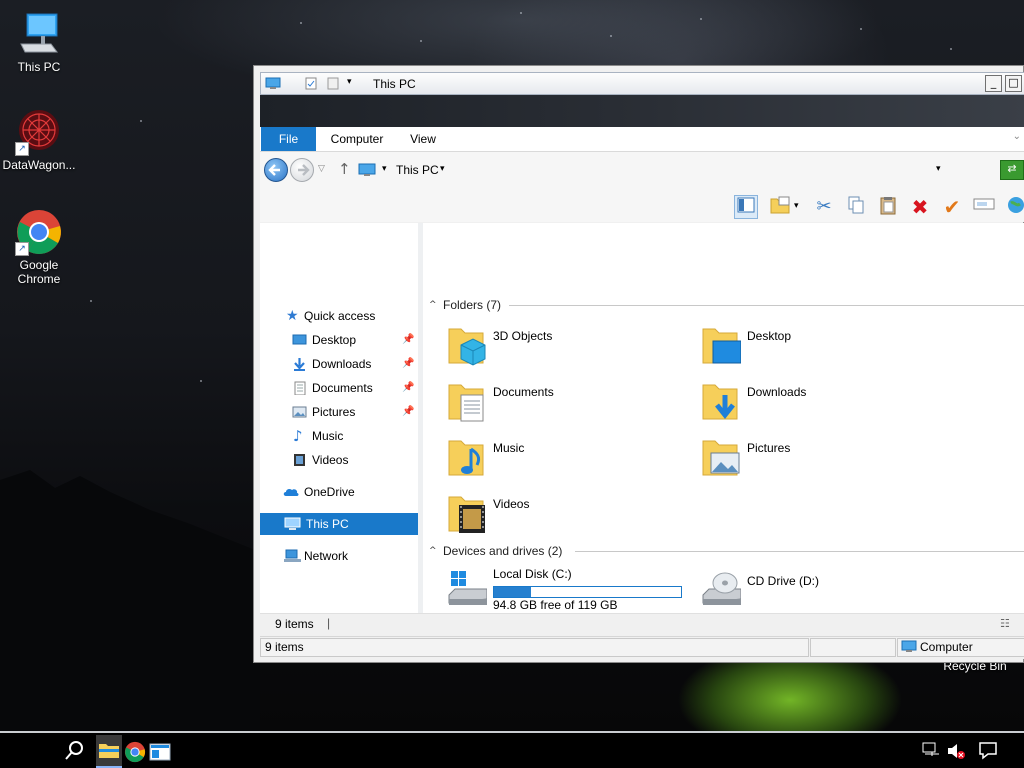  What do you see at coordinates (817, 348) in the screenshot?
I see `folder-desktop: Desktop` at bounding box center [817, 348].